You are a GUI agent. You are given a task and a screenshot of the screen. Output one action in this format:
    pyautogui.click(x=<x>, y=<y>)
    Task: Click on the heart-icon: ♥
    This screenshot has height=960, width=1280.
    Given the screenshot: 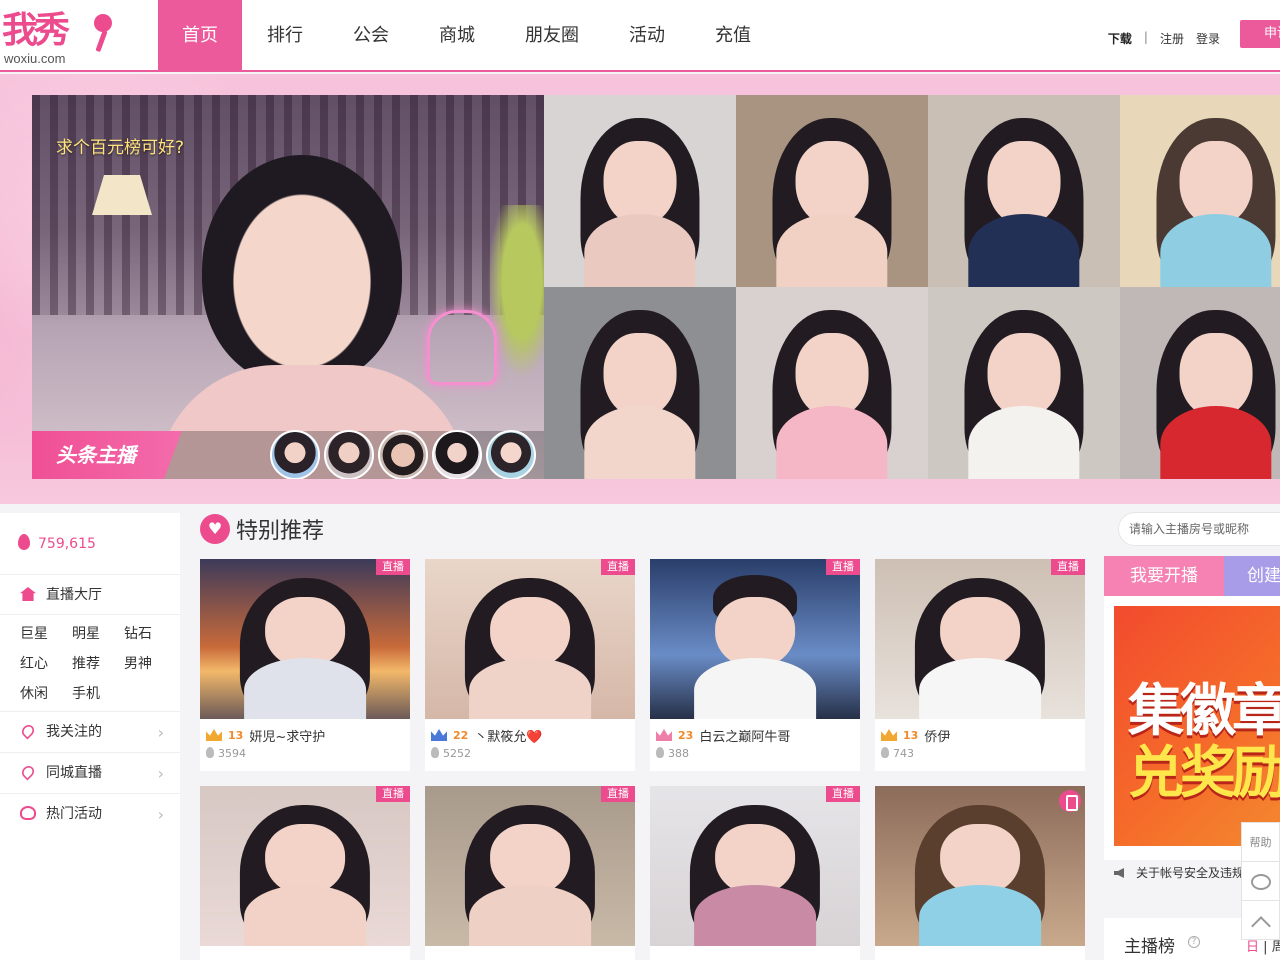 What is the action you would take?
    pyautogui.click(x=215, y=529)
    